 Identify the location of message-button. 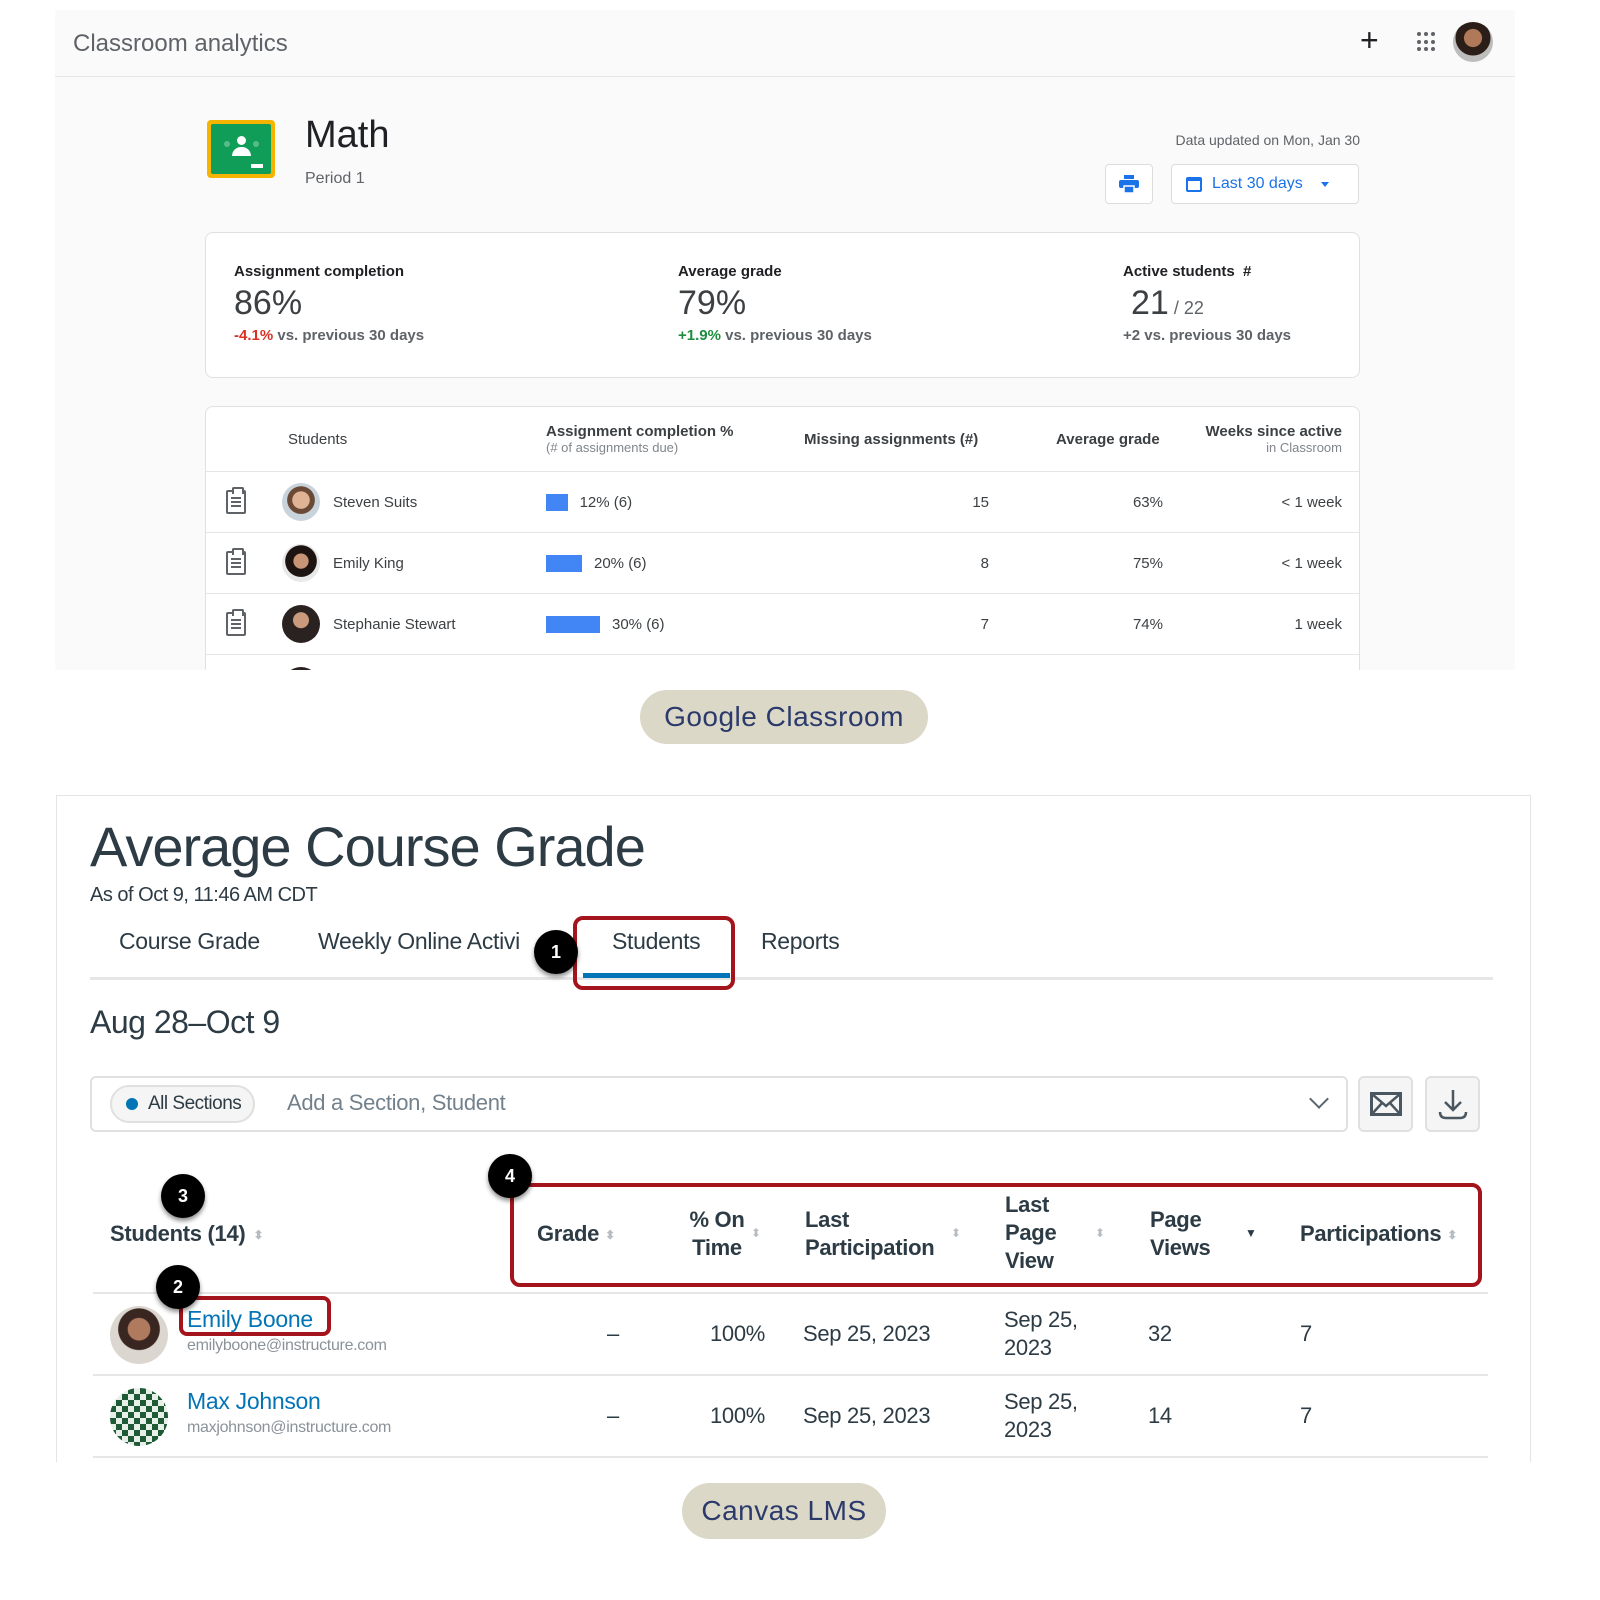
(1385, 1104).